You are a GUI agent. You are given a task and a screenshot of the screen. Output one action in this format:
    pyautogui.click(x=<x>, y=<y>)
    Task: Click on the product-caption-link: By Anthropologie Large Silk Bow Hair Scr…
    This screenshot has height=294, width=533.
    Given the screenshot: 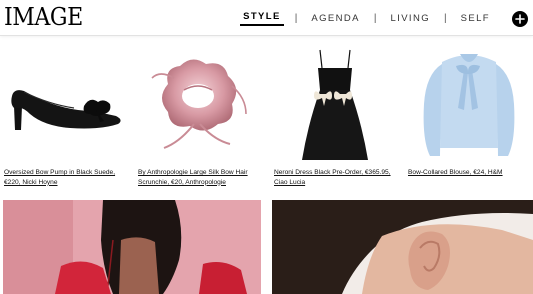 What is the action you would take?
    pyautogui.click(x=202, y=177)
    